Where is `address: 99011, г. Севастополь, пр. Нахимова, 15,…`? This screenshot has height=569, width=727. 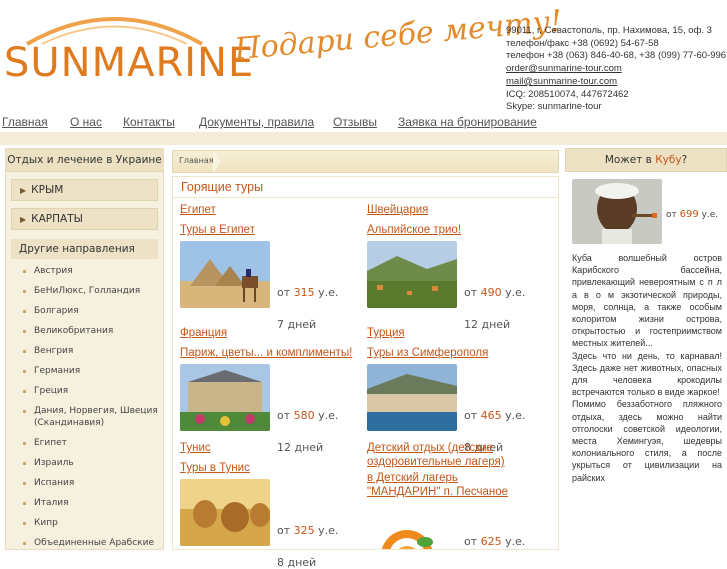 address: 99011, г. Севастополь, пр. Нахимова, 15,… is located at coordinates (609, 30).